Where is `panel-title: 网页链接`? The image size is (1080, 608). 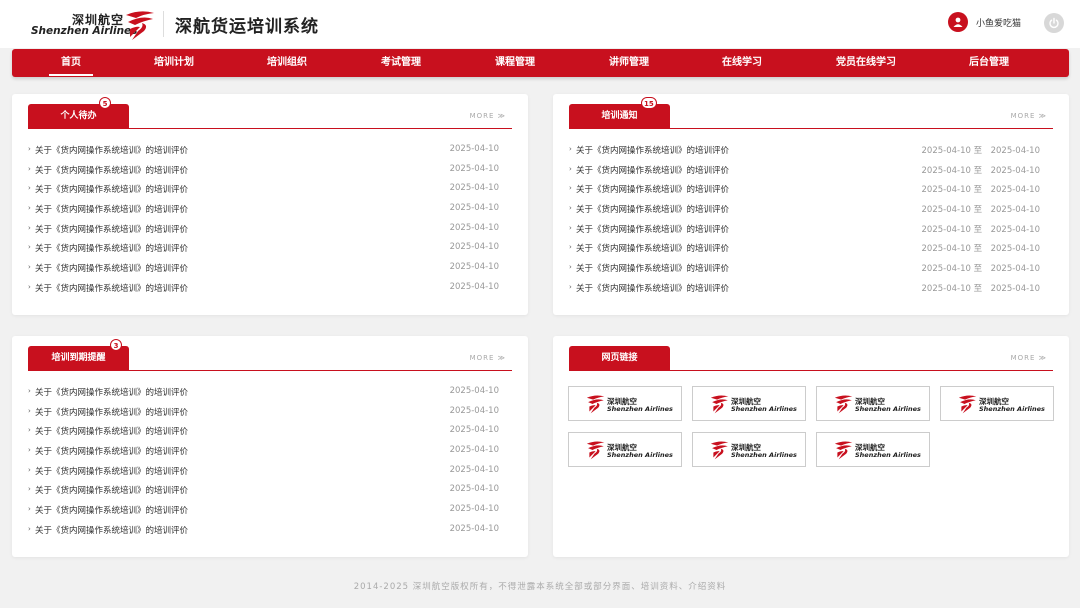
panel-title: 网页链接 is located at coordinates (619, 358).